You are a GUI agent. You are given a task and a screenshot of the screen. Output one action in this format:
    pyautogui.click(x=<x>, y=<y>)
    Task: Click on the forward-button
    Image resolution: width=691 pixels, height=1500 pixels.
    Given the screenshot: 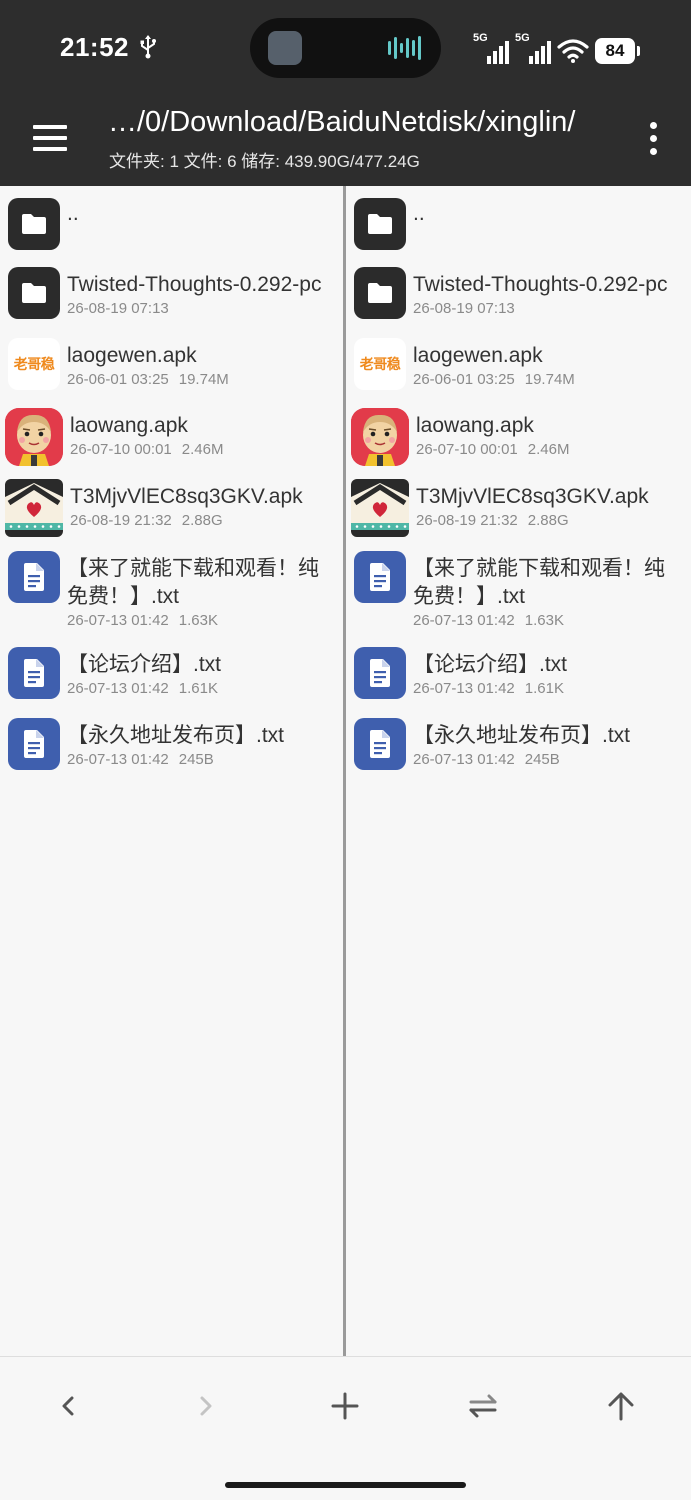 What is the action you would take?
    pyautogui.click(x=206, y=1406)
    